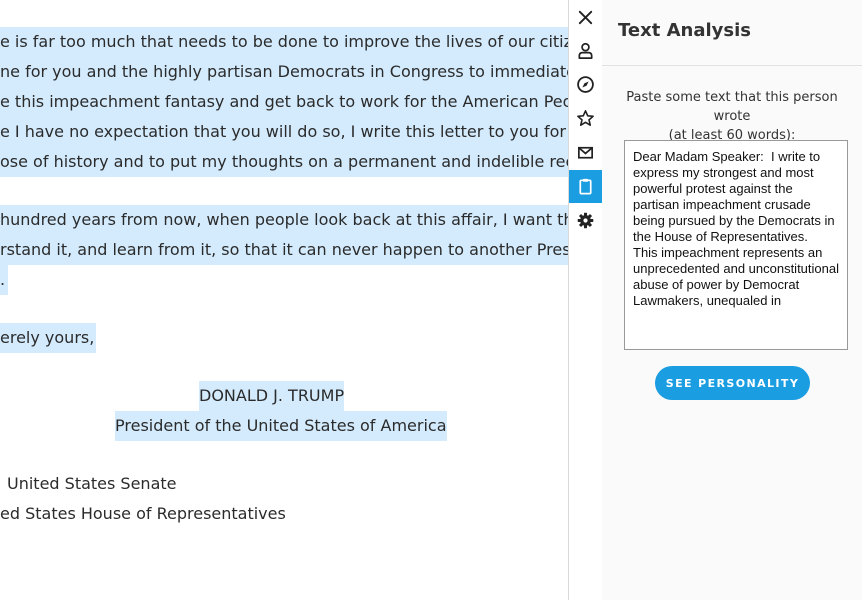 This screenshot has width=862, height=600. I want to click on compass-icon, so click(585, 84).